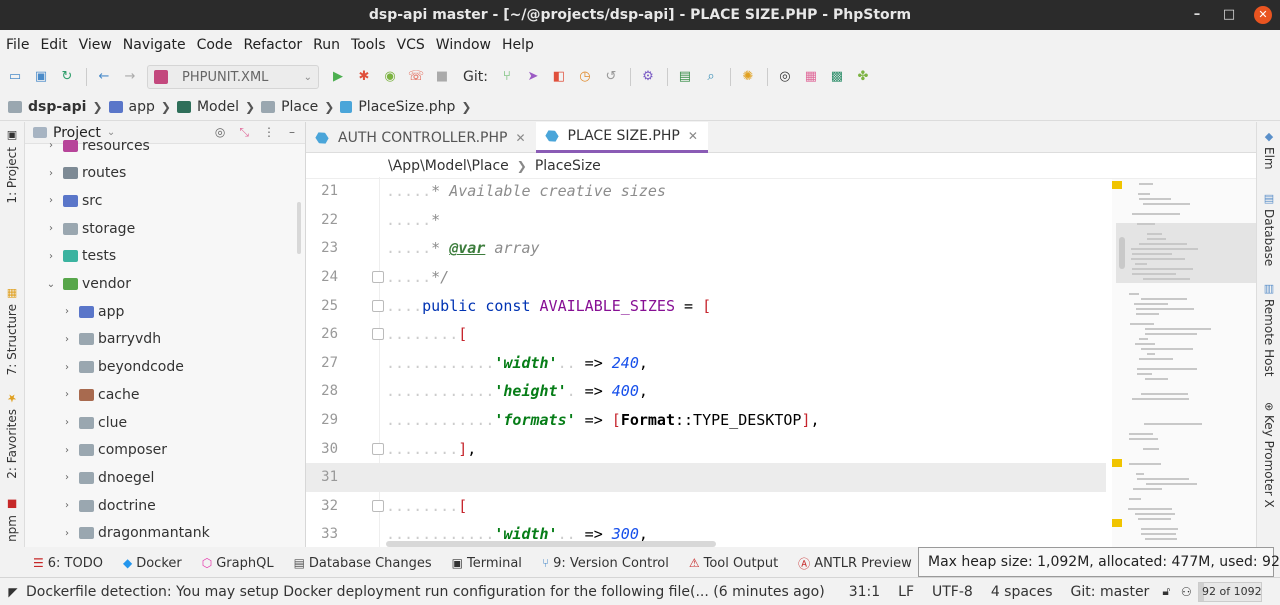 The image size is (1280, 605). I want to click on tab-elm-toolwindow: ◆ Elm, so click(1269, 150).